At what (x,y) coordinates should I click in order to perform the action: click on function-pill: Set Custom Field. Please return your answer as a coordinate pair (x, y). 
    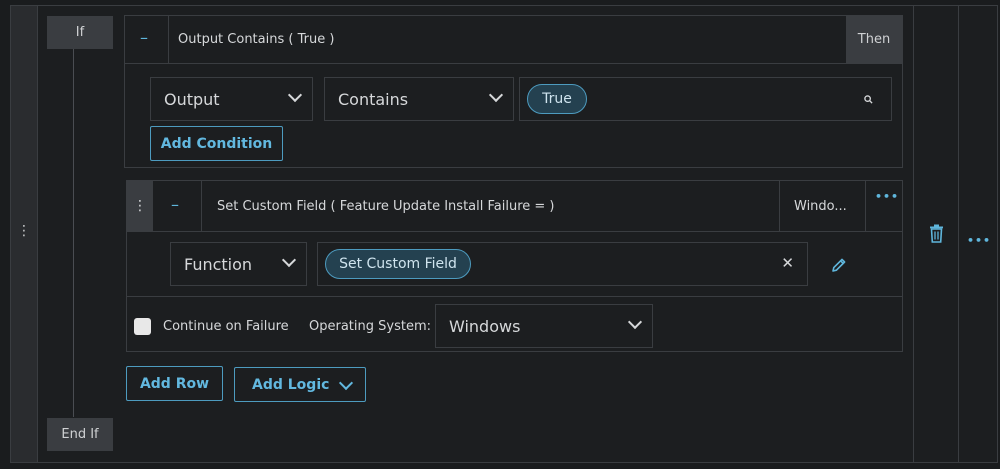
    Looking at the image, I should click on (398, 264).